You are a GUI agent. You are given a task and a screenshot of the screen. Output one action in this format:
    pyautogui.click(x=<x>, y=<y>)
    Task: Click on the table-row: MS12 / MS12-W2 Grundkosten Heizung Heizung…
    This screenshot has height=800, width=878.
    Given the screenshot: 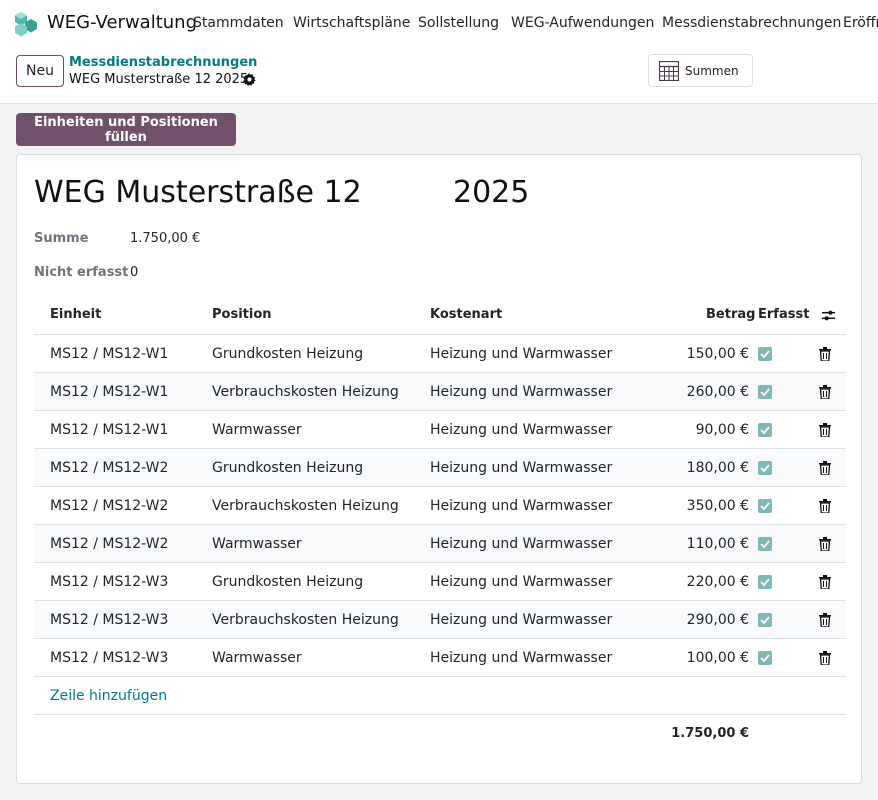 What is the action you would take?
    pyautogui.click(x=440, y=468)
    